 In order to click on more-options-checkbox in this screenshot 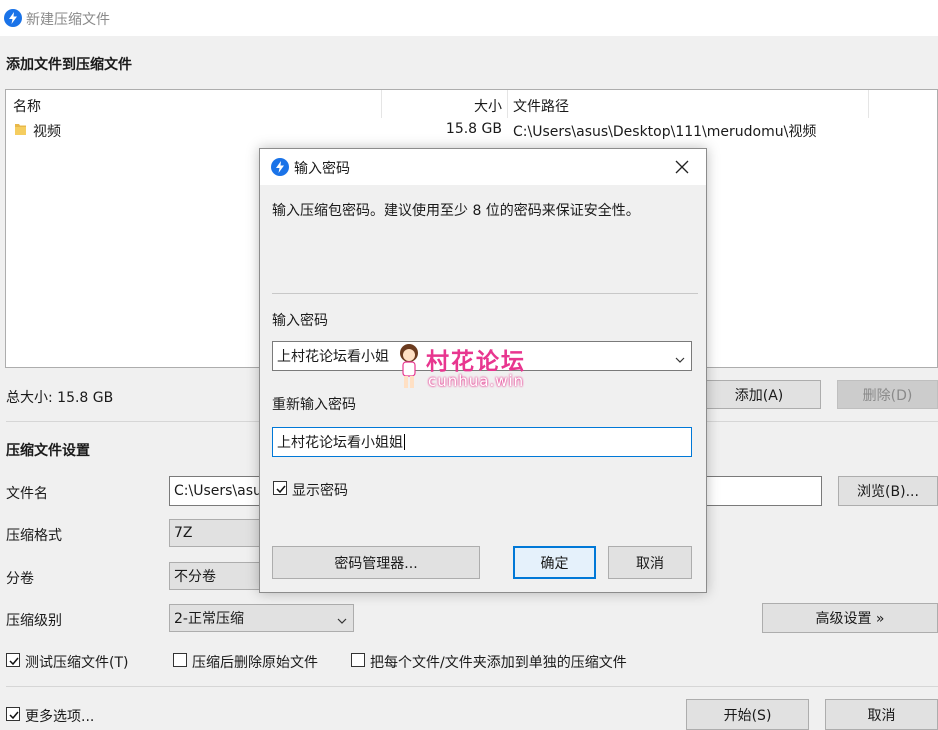, I will do `click(13, 714)`.